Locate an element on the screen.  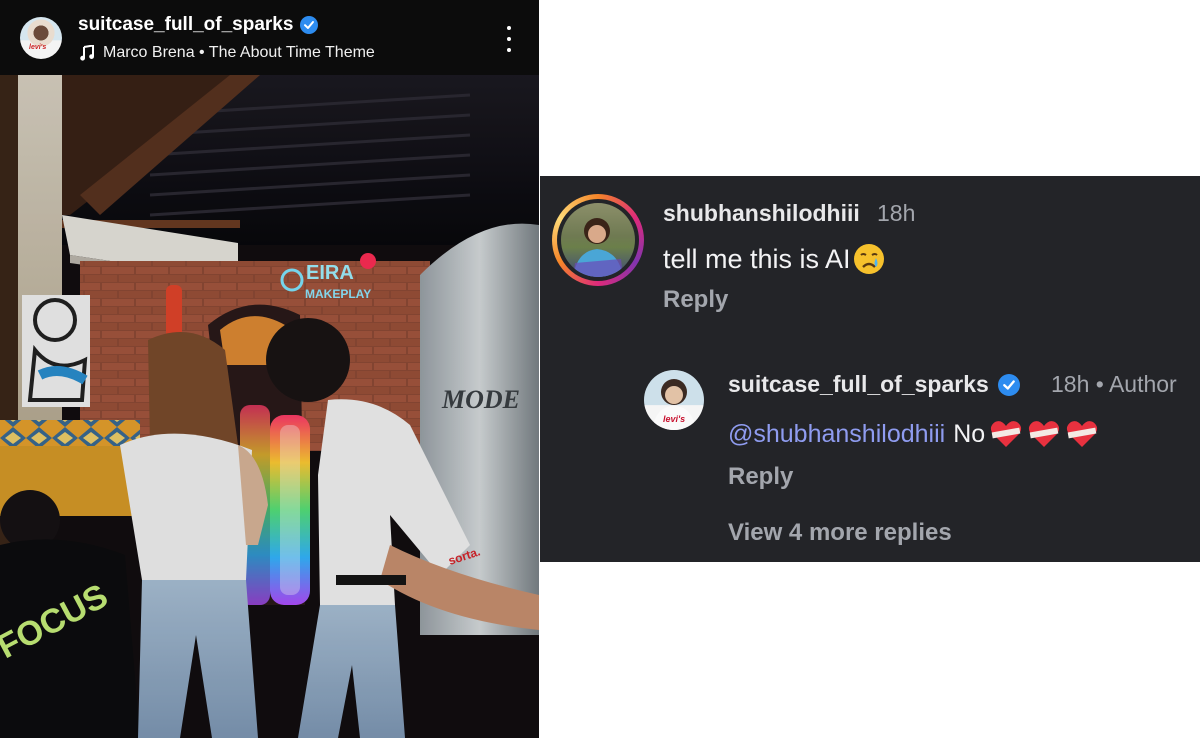
reply-text-body: No is located at coordinates (969, 433).